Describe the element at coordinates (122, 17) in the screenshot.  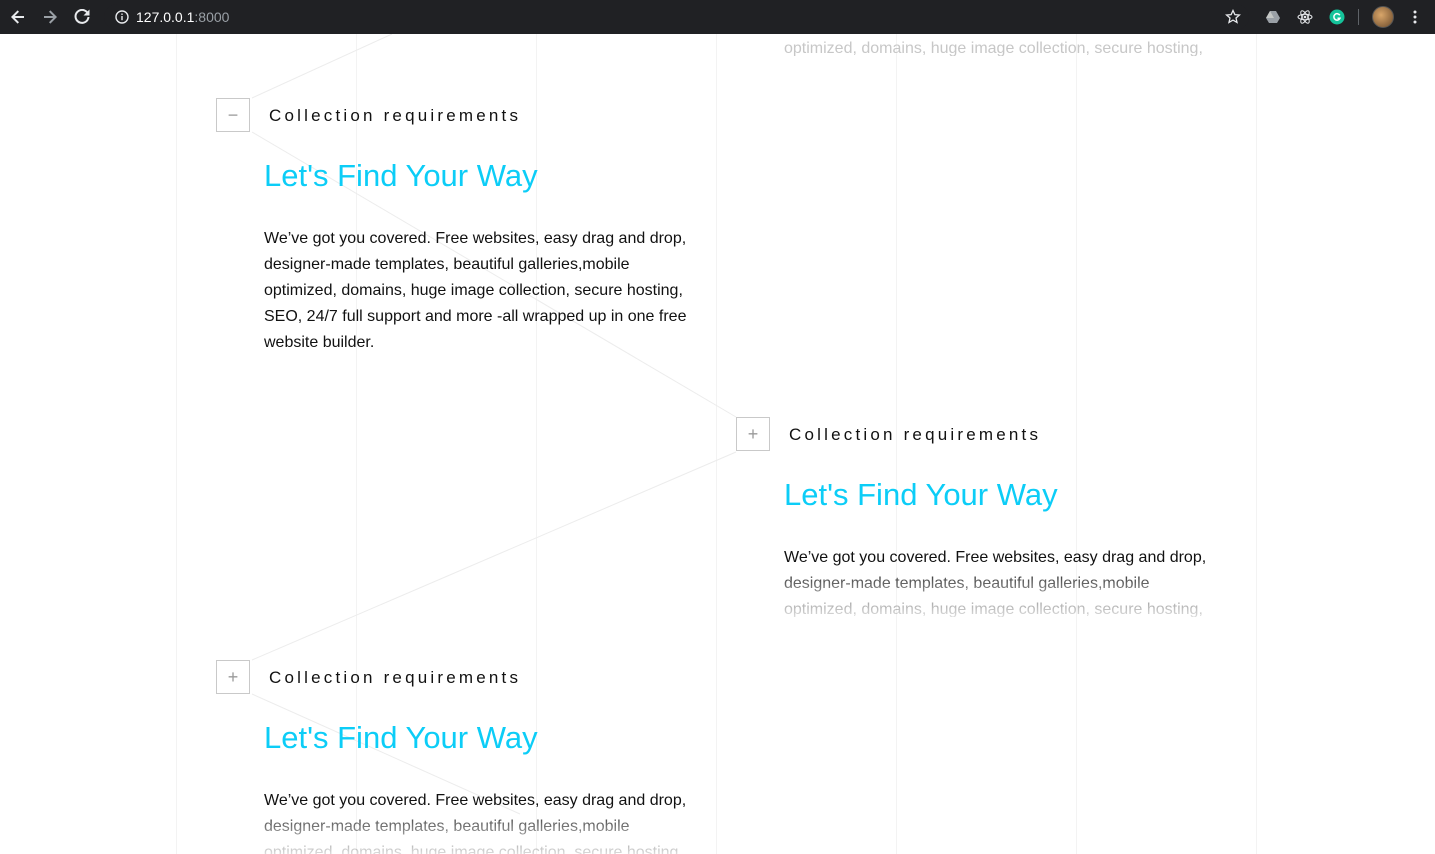
I see `info-icon` at that location.